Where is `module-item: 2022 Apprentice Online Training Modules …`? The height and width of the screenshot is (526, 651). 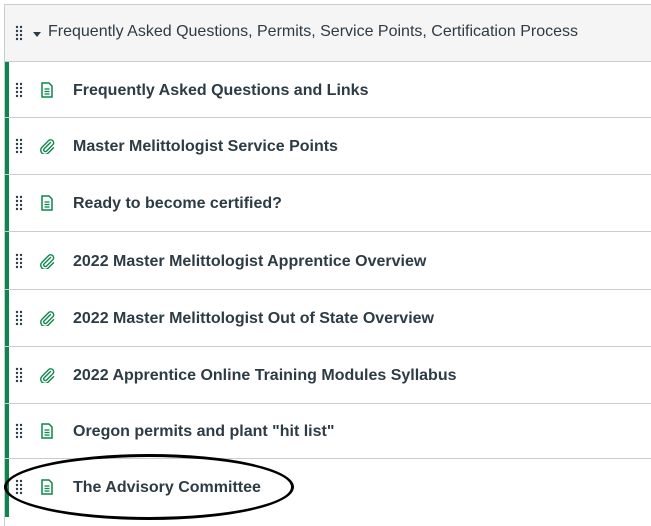 module-item: 2022 Apprentice Online Training Modules … is located at coordinates (328, 375).